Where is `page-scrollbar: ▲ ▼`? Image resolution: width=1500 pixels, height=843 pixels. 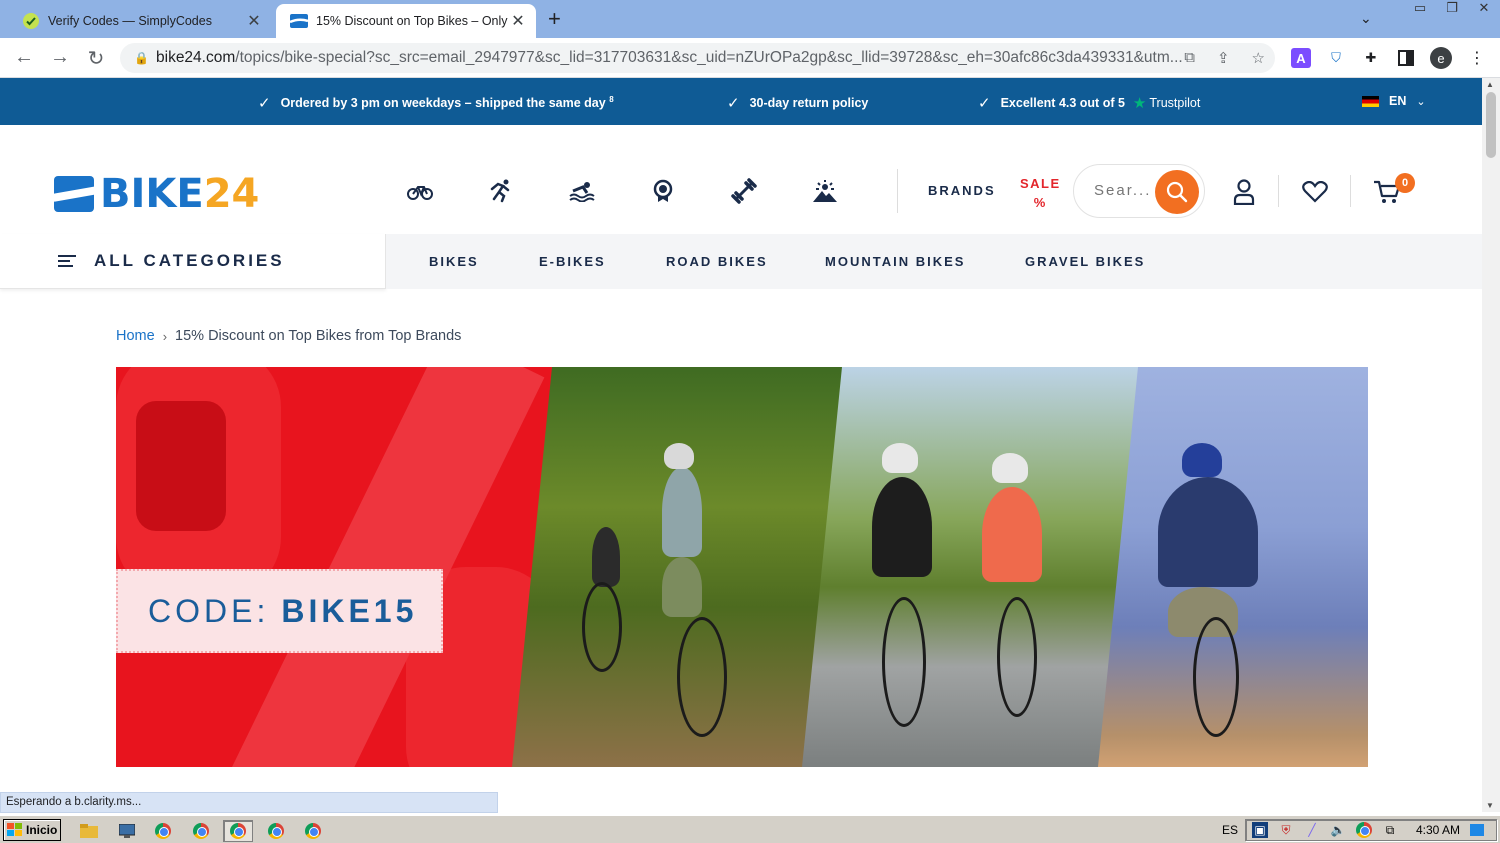
page-scrollbar: ▲ ▼ is located at coordinates (1491, 445).